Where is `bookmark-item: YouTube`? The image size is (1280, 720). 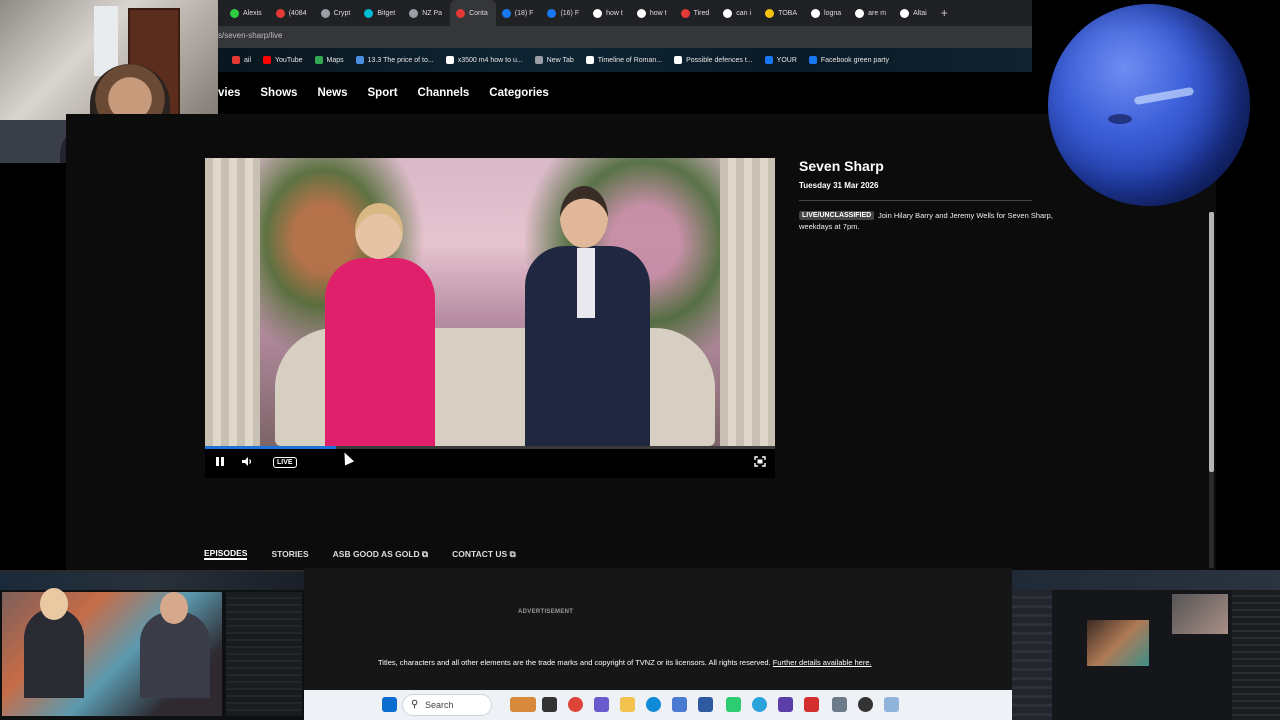
bookmark-item: YouTube is located at coordinates (283, 60).